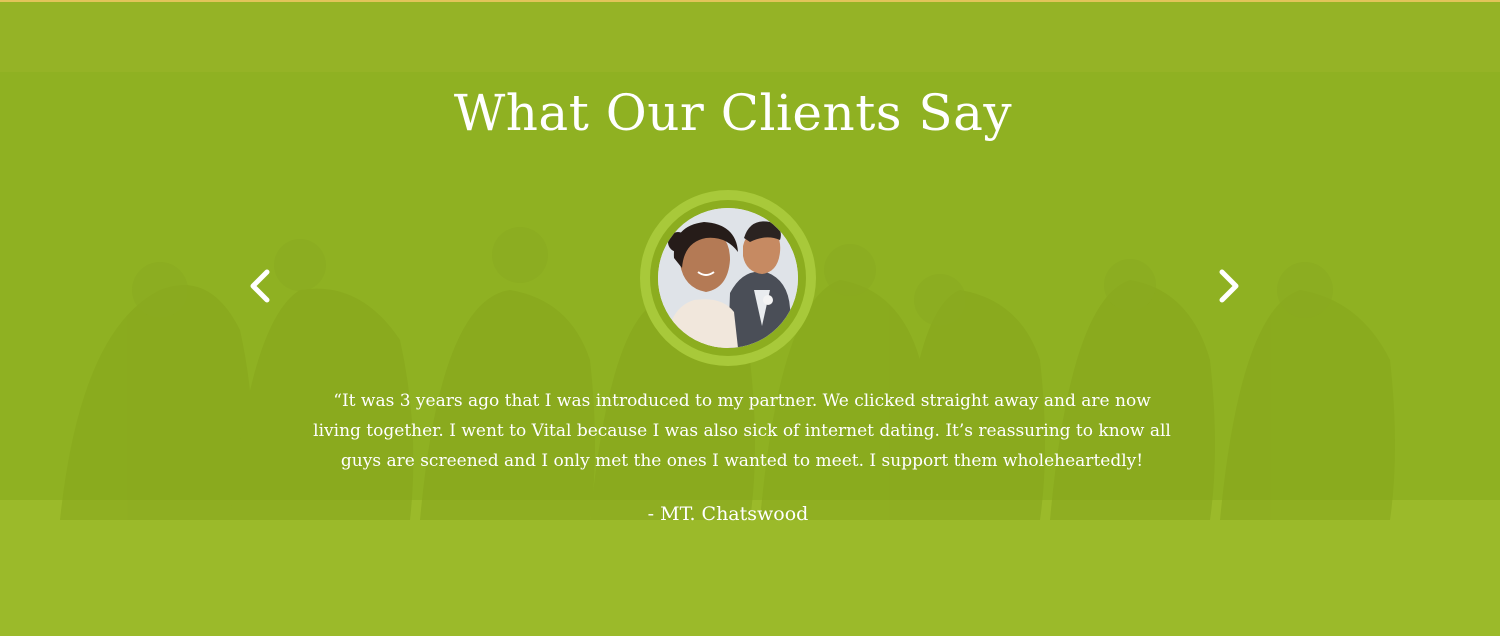 The image size is (1500, 636). What do you see at coordinates (733, 113) in the screenshot?
I see `section-title: What Our Clients Say` at bounding box center [733, 113].